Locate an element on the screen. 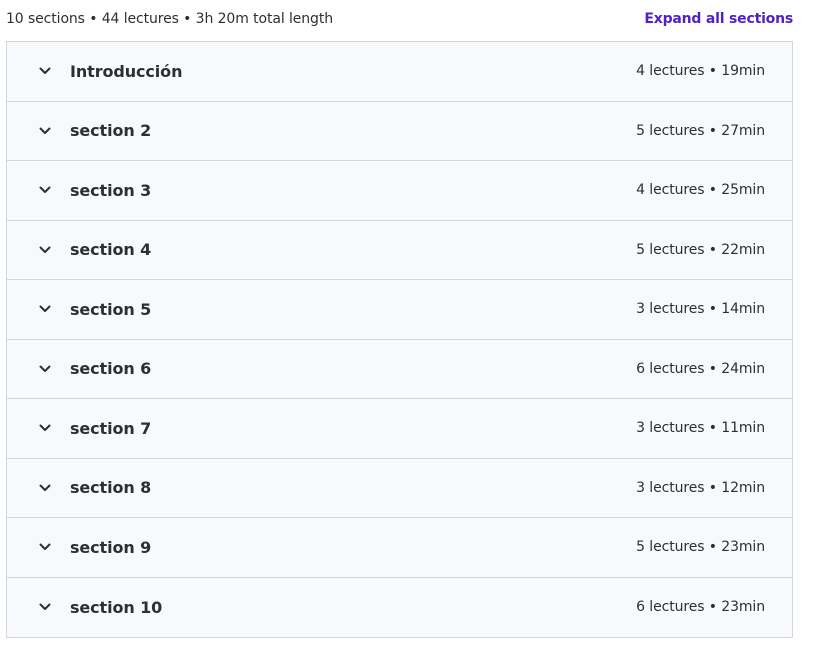 The image size is (824, 657). section-row: section 6 6 lectures • 24min is located at coordinates (399, 369).